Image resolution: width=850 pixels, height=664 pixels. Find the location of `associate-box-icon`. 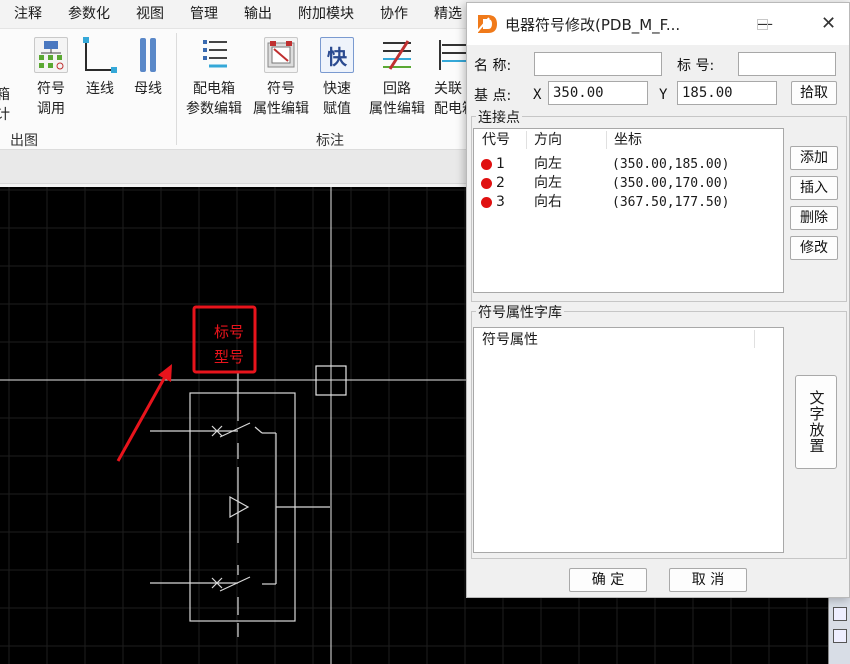

associate-box-icon is located at coordinates (451, 55).